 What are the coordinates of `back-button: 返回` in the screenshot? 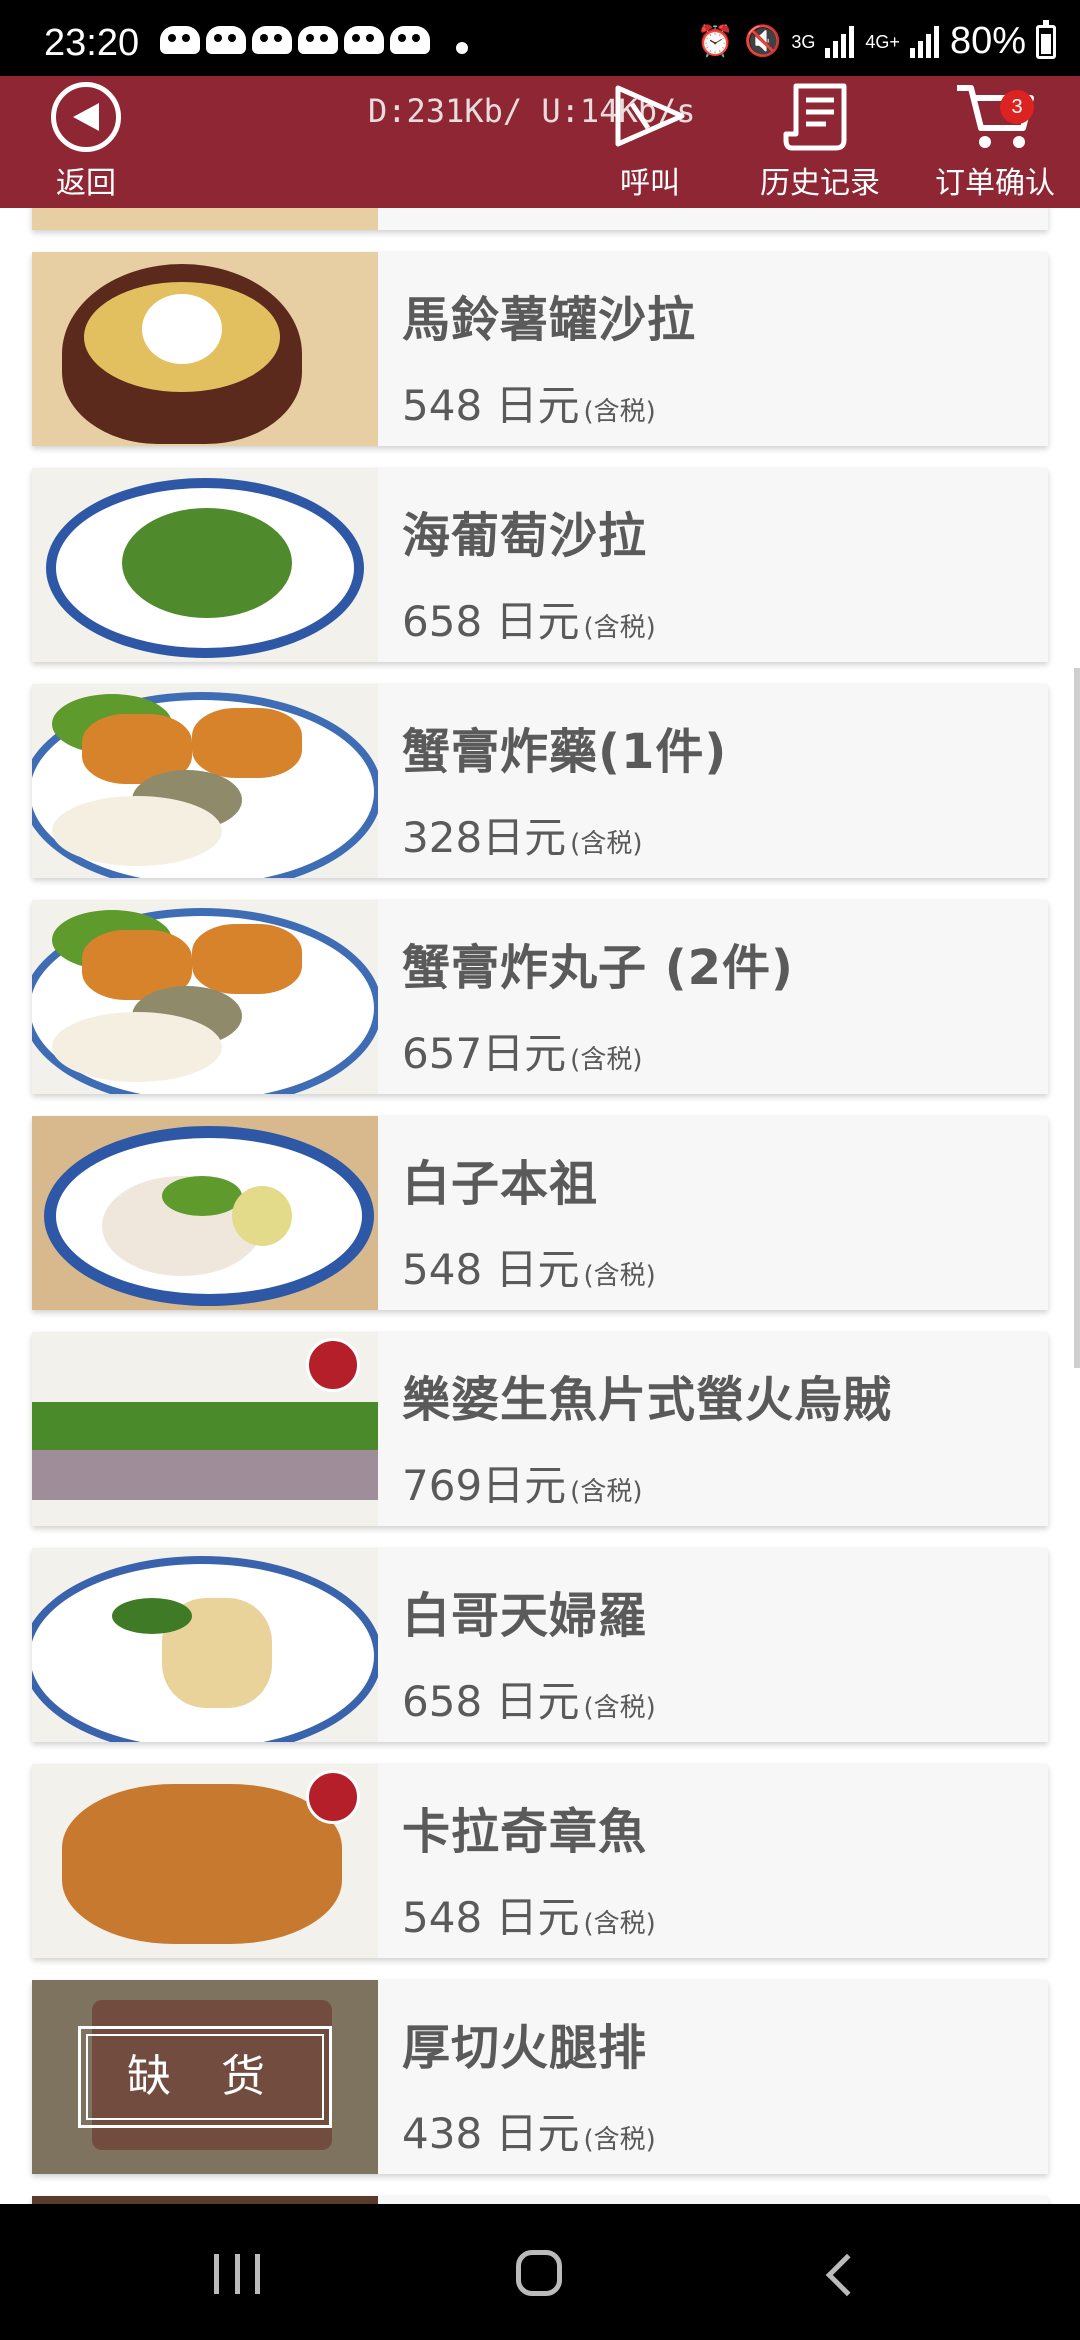 It's located at (86, 142).